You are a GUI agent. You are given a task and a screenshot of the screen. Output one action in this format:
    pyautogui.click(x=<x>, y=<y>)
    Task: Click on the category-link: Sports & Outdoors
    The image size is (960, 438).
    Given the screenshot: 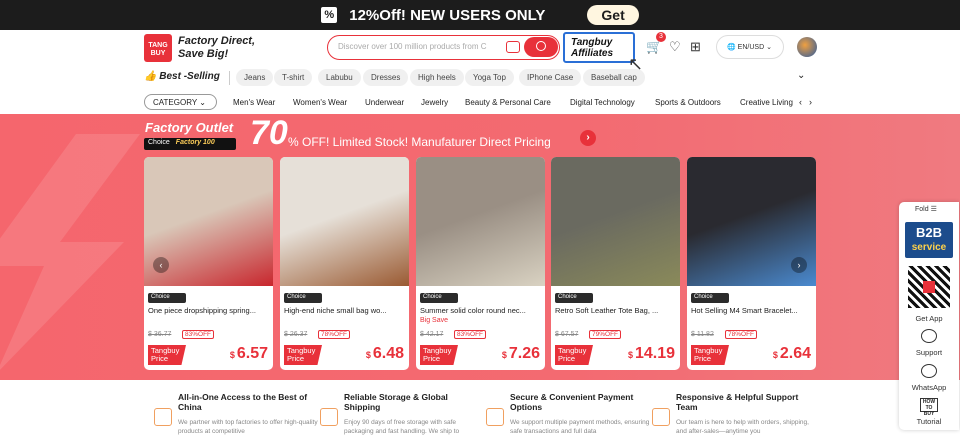 What is the action you would take?
    pyautogui.click(x=688, y=102)
    